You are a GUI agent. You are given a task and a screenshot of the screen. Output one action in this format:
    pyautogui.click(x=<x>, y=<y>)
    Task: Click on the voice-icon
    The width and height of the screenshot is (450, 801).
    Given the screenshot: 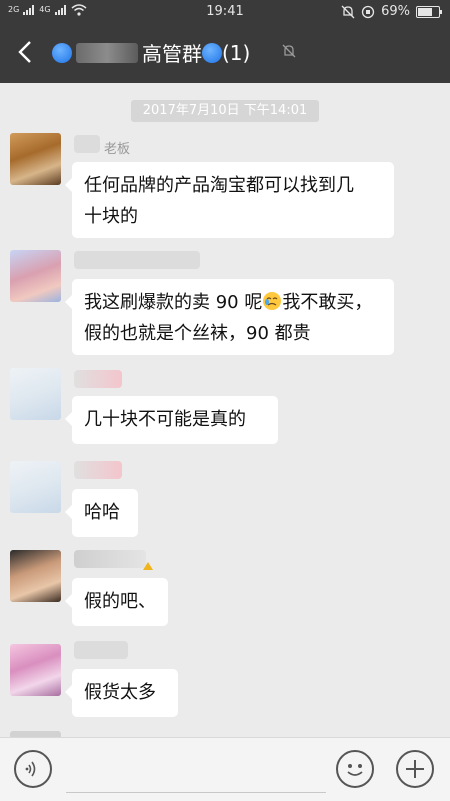 What is the action you would take?
    pyautogui.click(x=30, y=769)
    